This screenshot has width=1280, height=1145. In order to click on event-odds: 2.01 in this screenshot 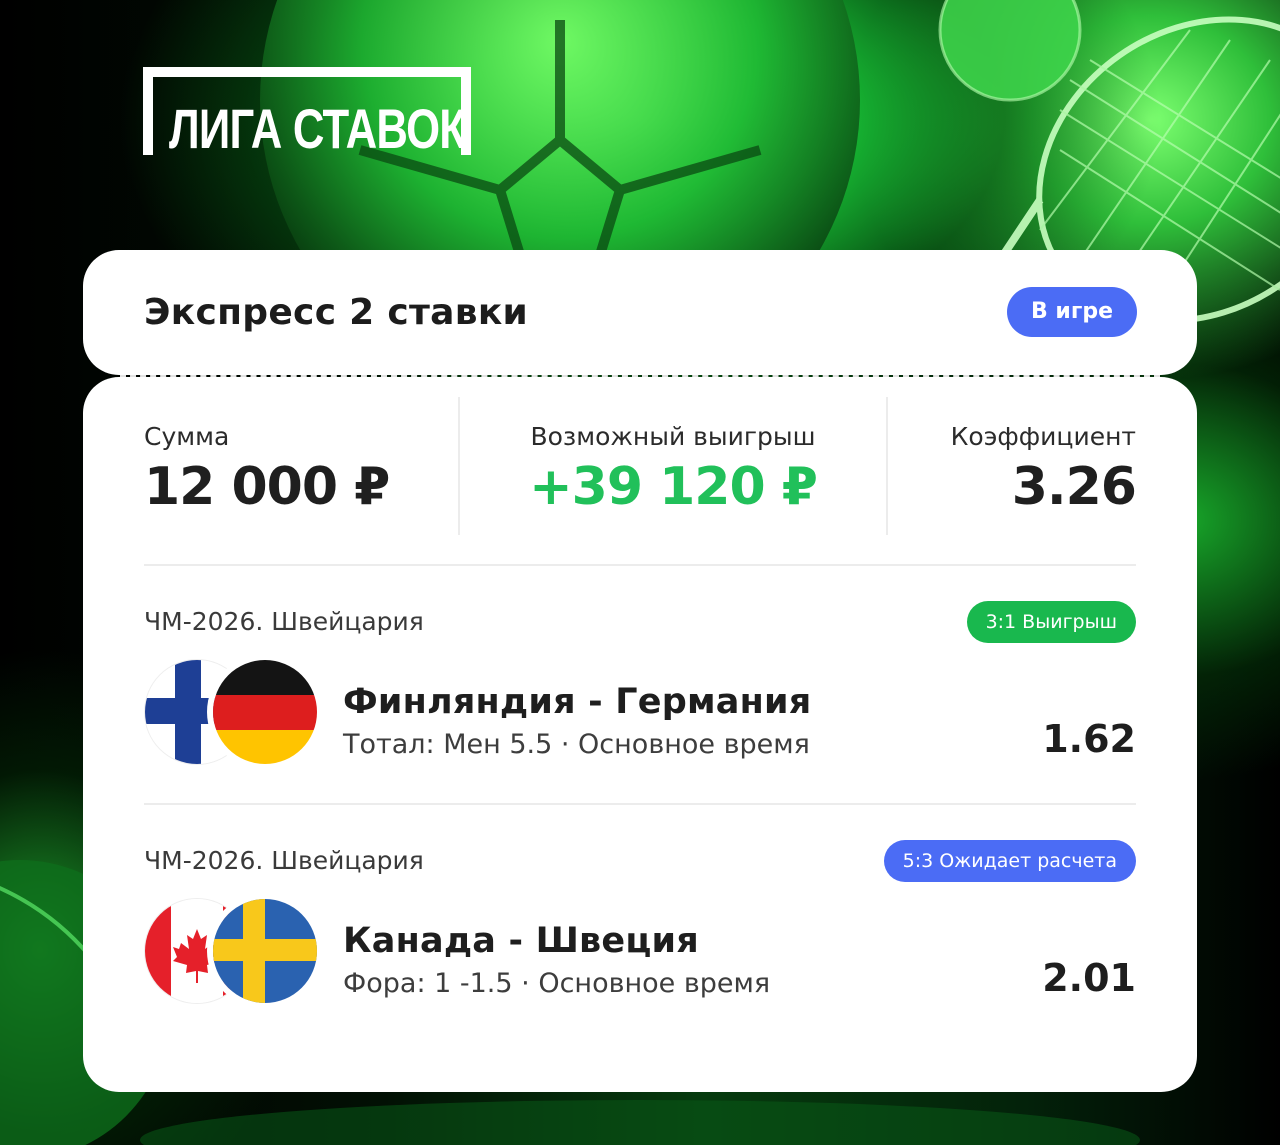, I will do `click(1089, 978)`.